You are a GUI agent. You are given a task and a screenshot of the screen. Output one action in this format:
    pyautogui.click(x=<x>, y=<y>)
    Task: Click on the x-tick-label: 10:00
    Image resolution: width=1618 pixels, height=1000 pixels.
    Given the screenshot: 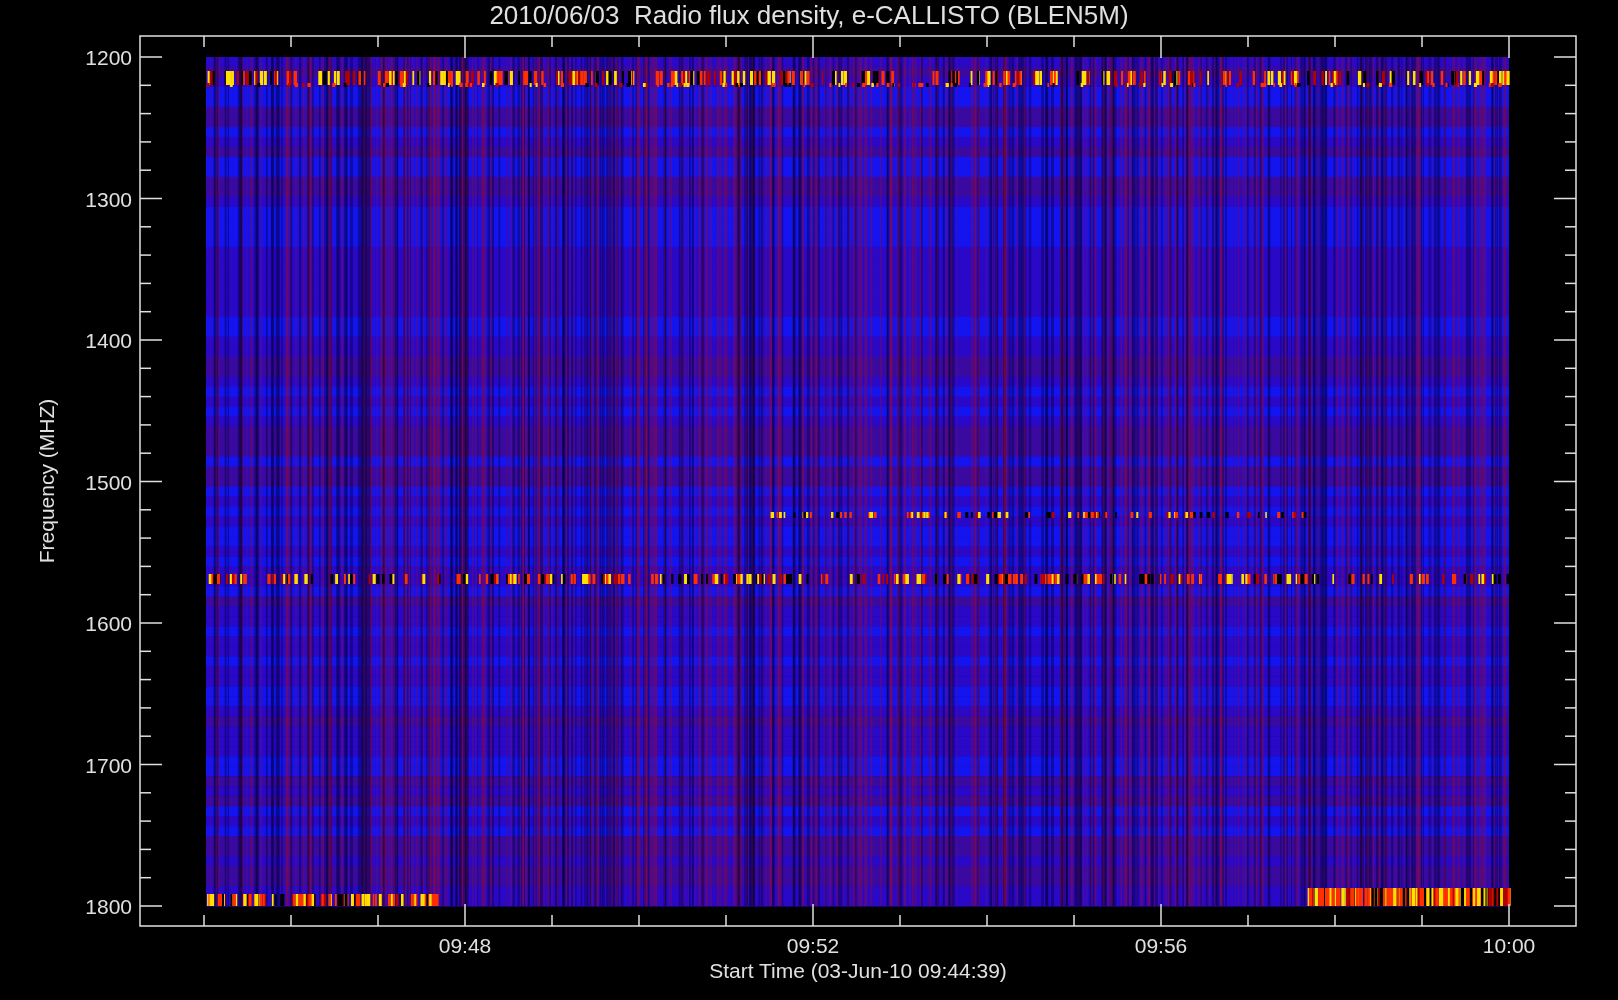 What is the action you would take?
    pyautogui.click(x=1509, y=945)
    